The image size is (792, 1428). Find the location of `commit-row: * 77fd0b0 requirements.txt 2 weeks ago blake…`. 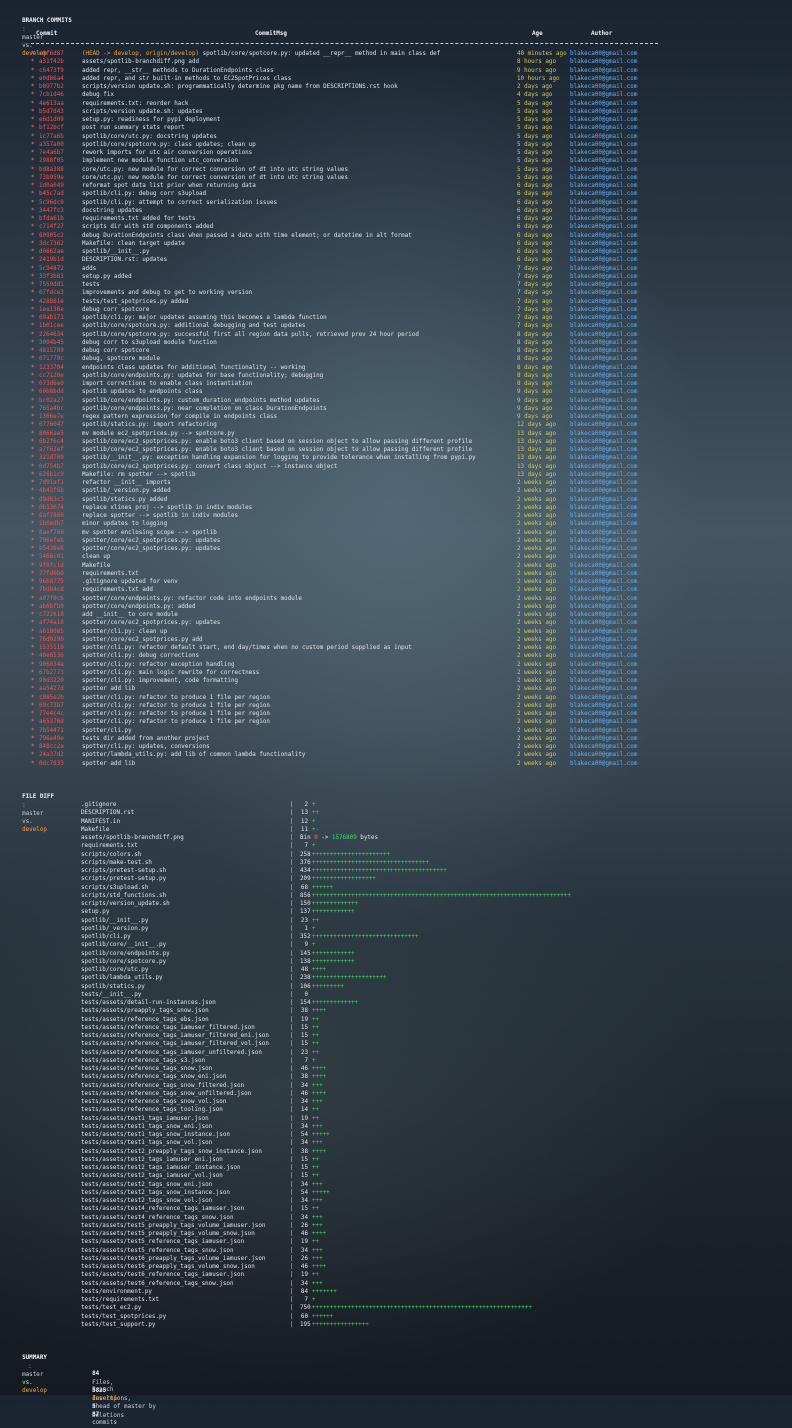

commit-row: * 77fd0b0 requirements.txt 2 weeks ago blake… is located at coordinates (351, 574).